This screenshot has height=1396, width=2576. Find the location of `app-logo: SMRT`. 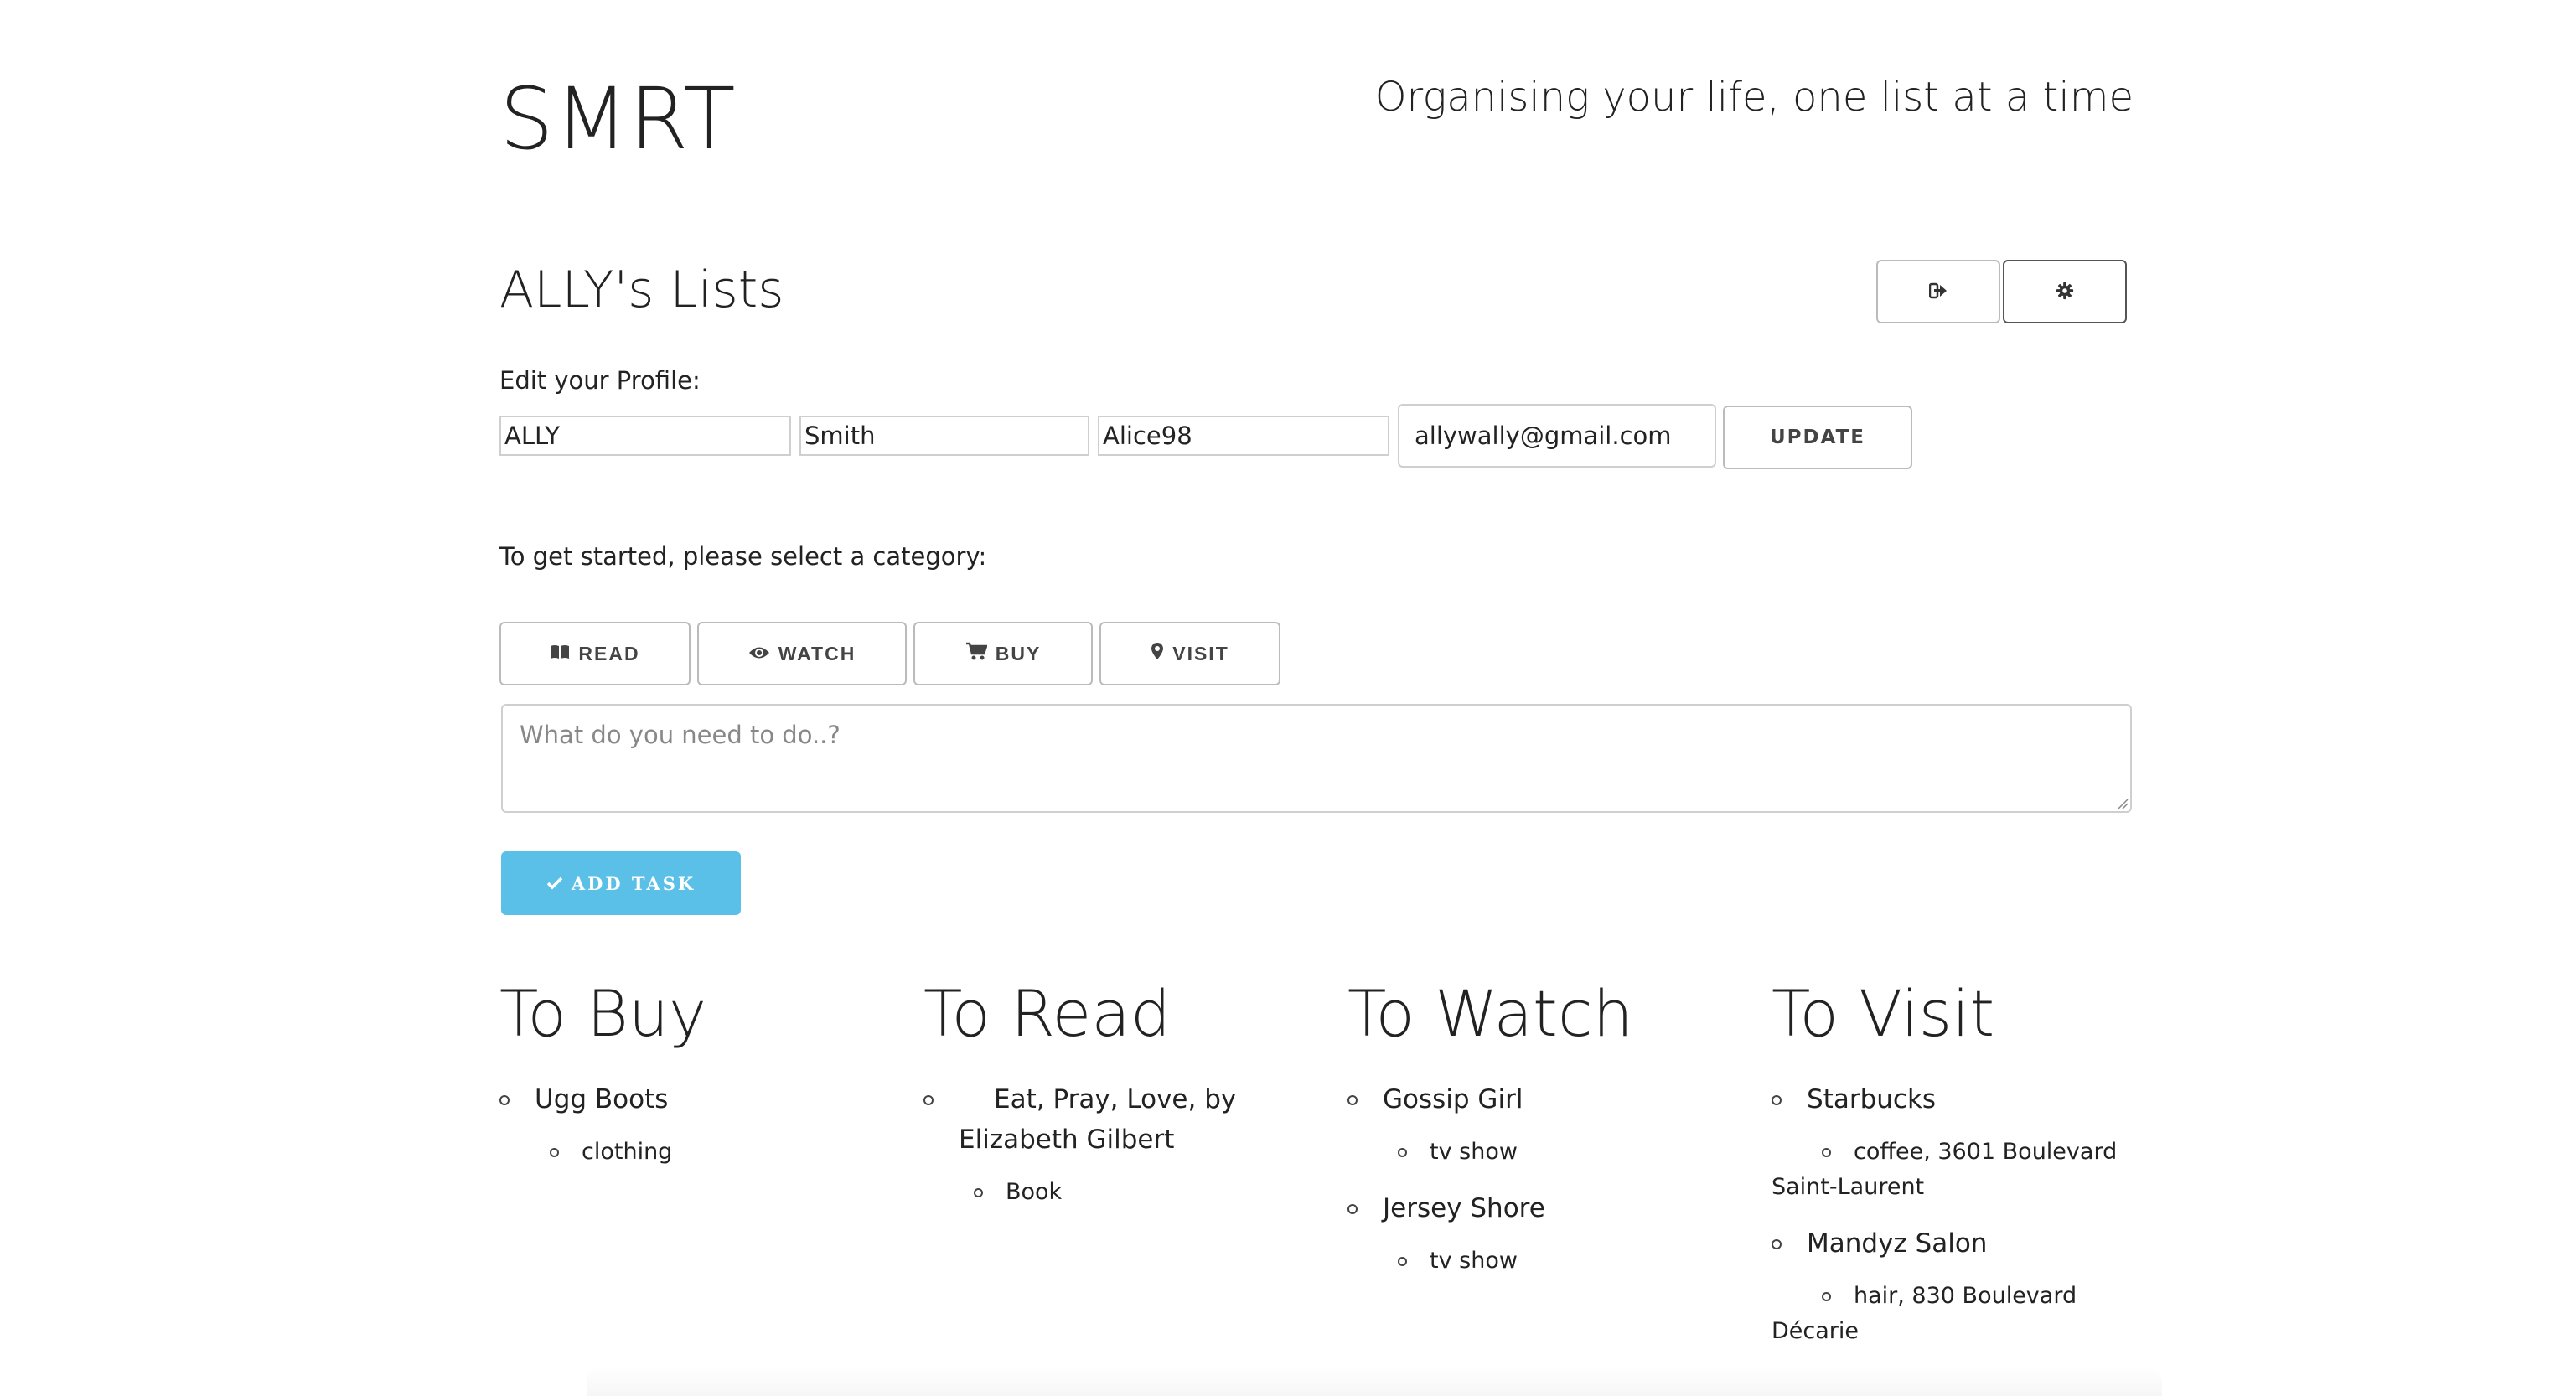

app-logo: SMRT is located at coordinates (618, 119).